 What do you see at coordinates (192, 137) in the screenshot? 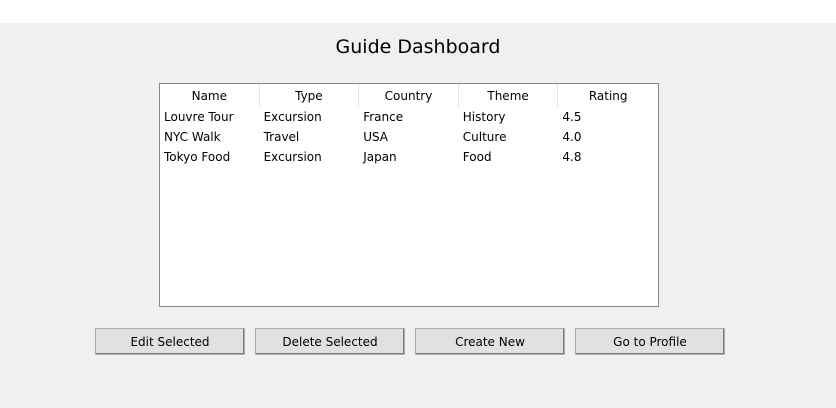
I see `cell-name: NYC Walk` at bounding box center [192, 137].